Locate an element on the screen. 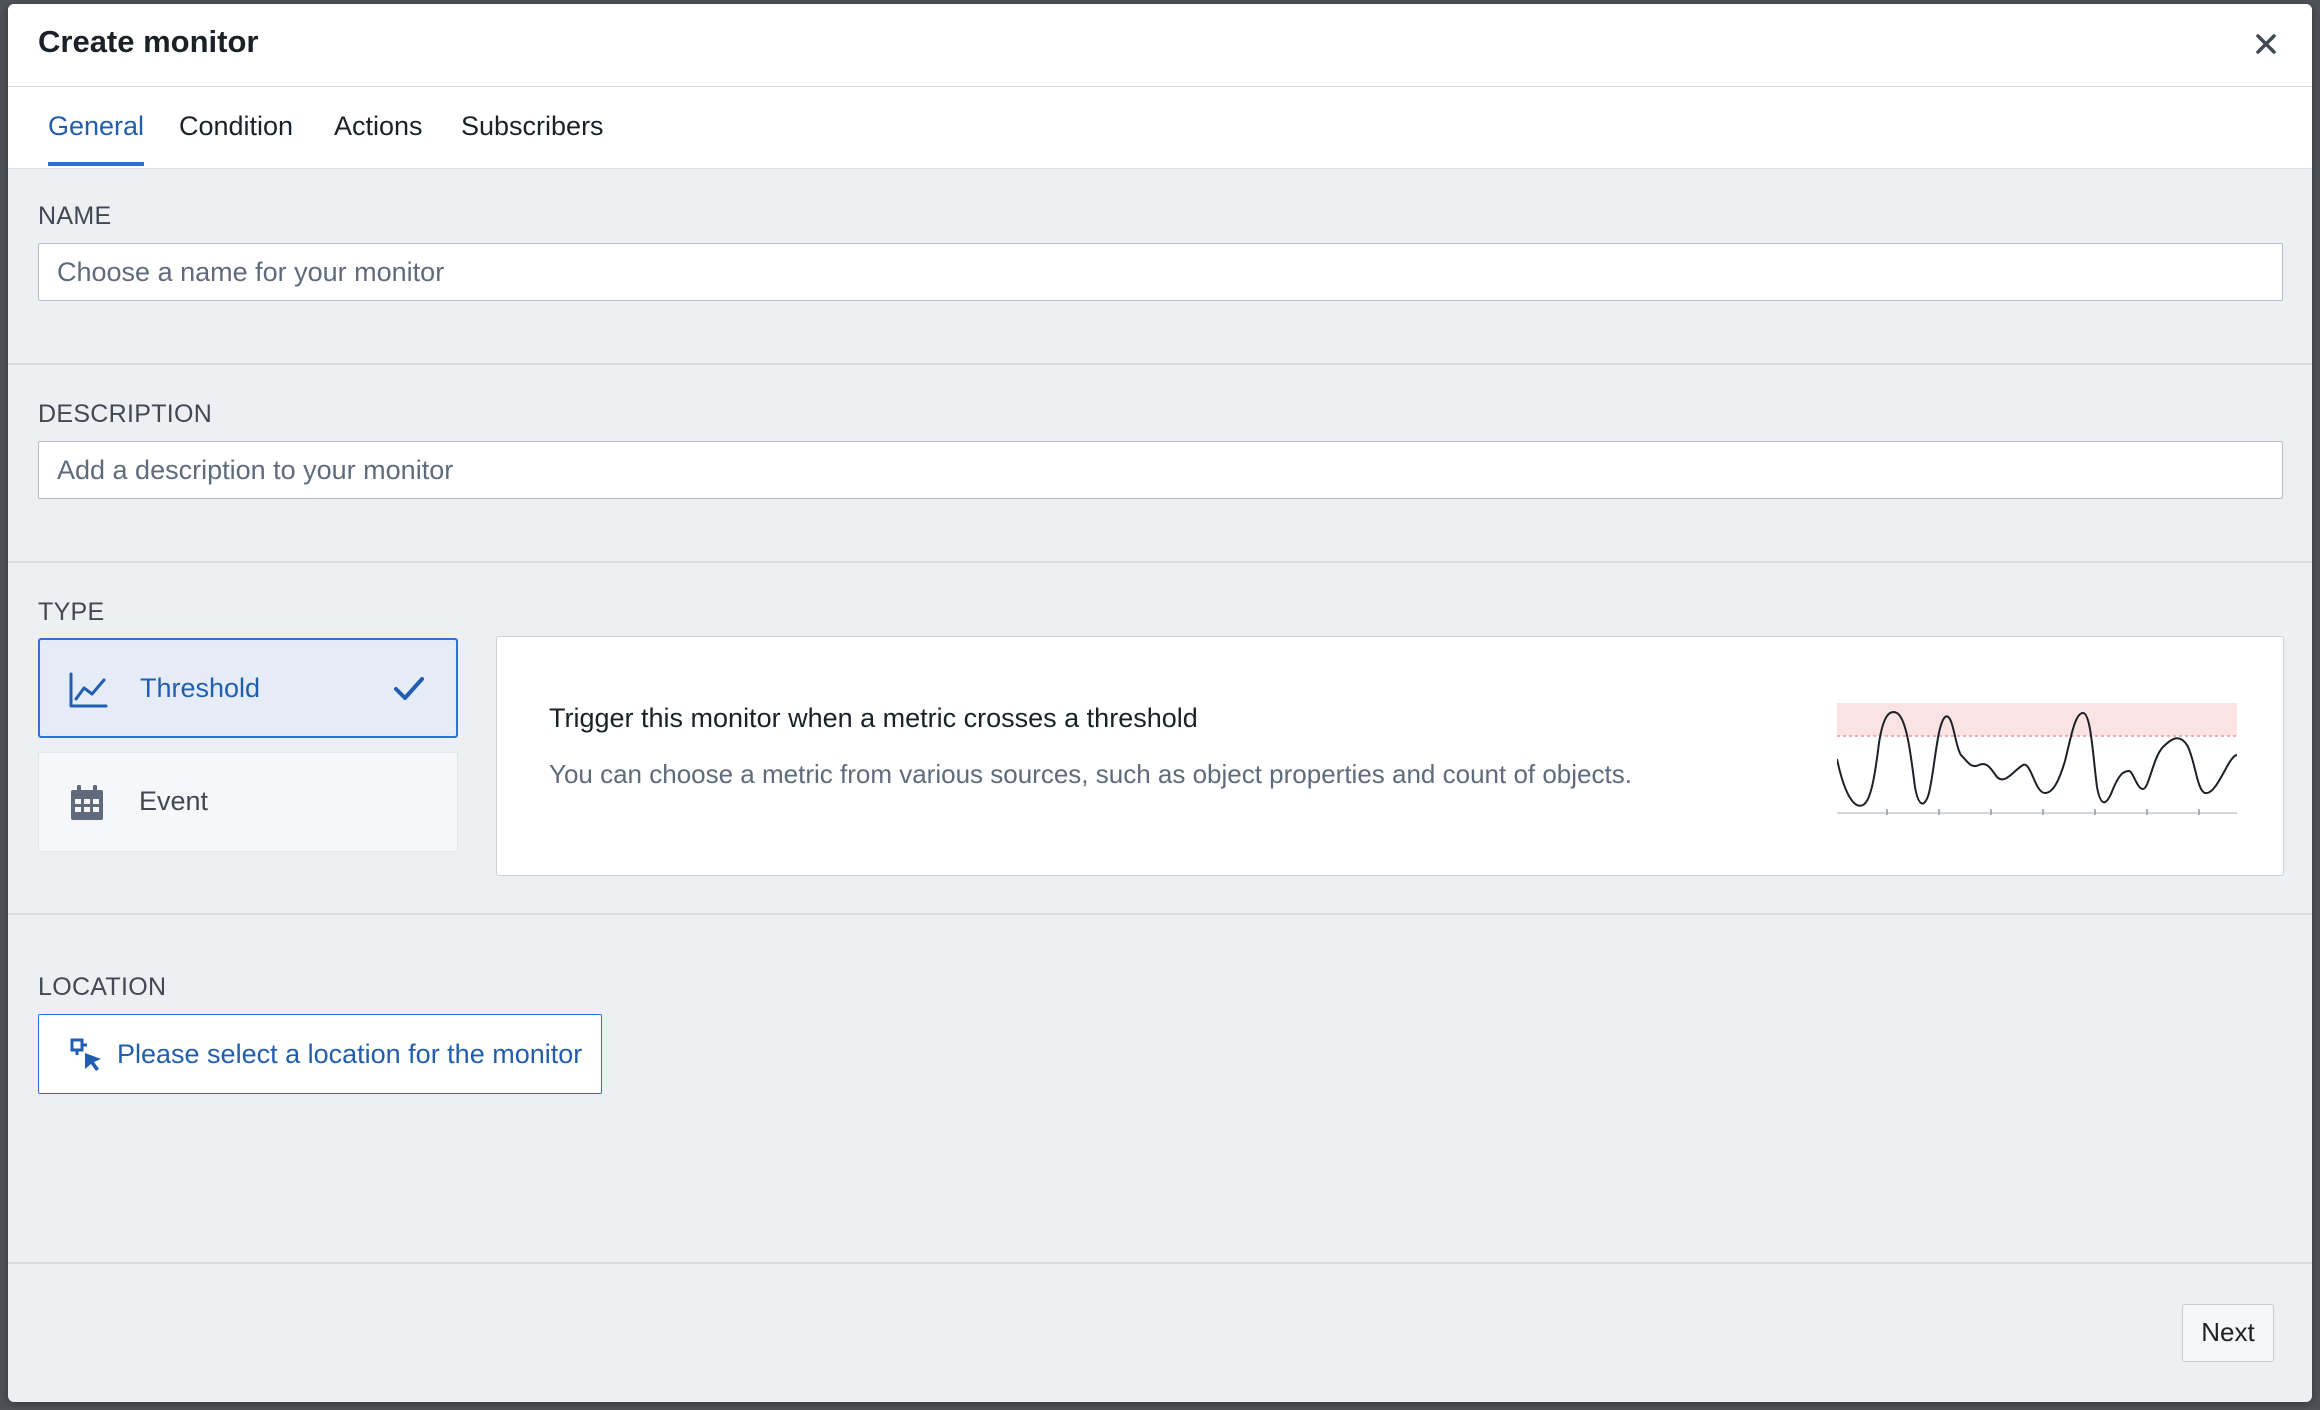  tab-condition: Condition is located at coordinates (236, 136).